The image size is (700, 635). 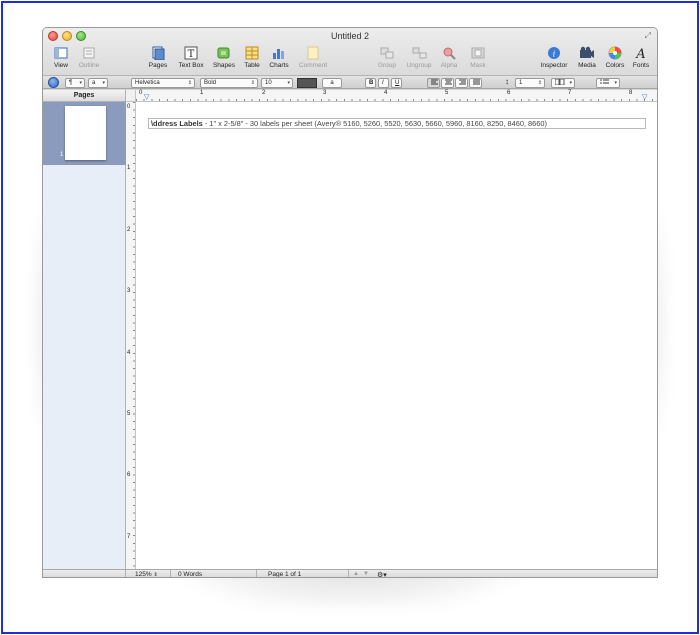 I want to click on zoom-select: 125% ⇕, so click(x=146, y=574).